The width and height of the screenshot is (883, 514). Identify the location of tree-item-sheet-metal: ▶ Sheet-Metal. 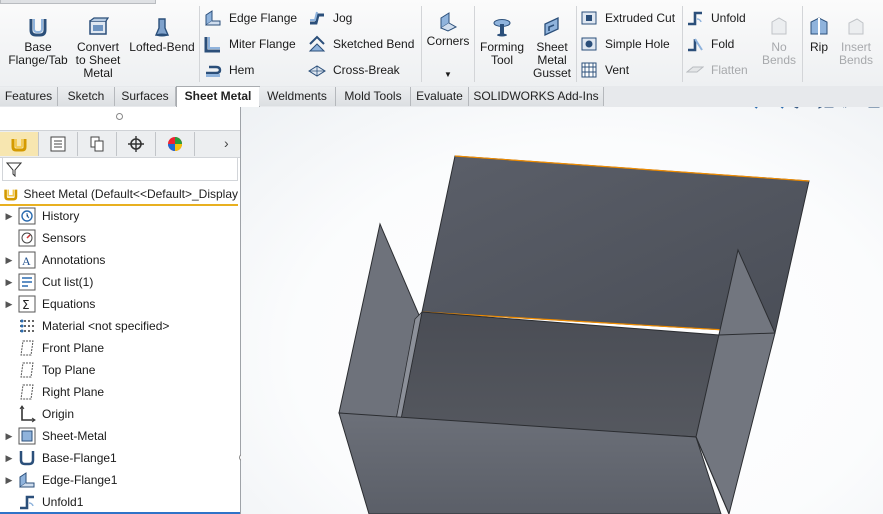
(119, 436).